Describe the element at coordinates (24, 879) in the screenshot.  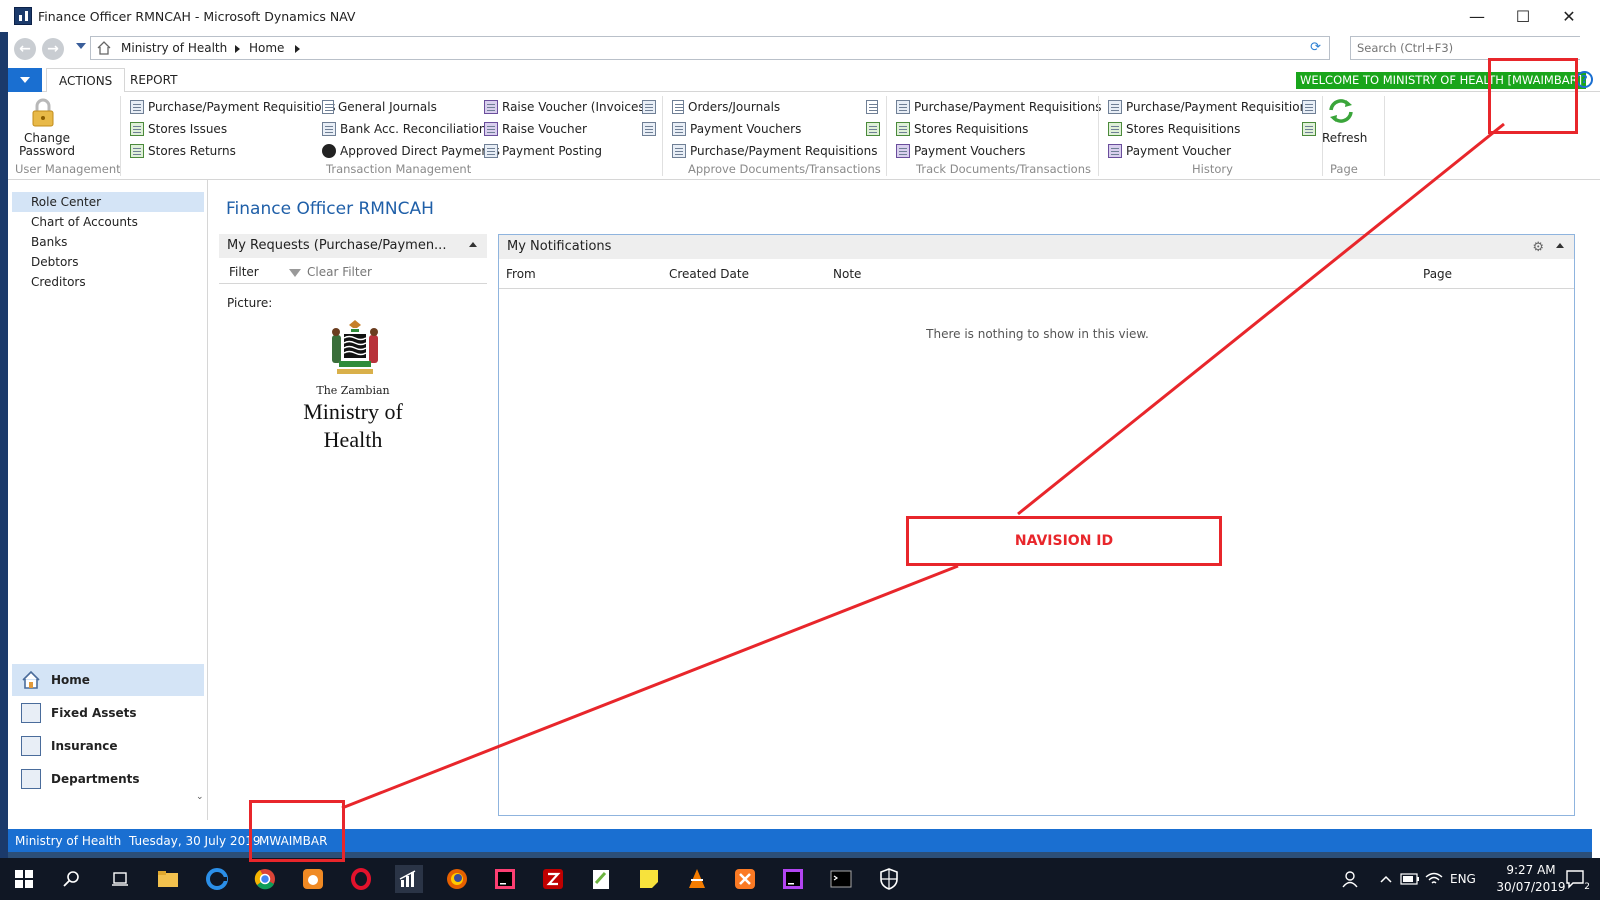
I see `windows-start-icon` at that location.